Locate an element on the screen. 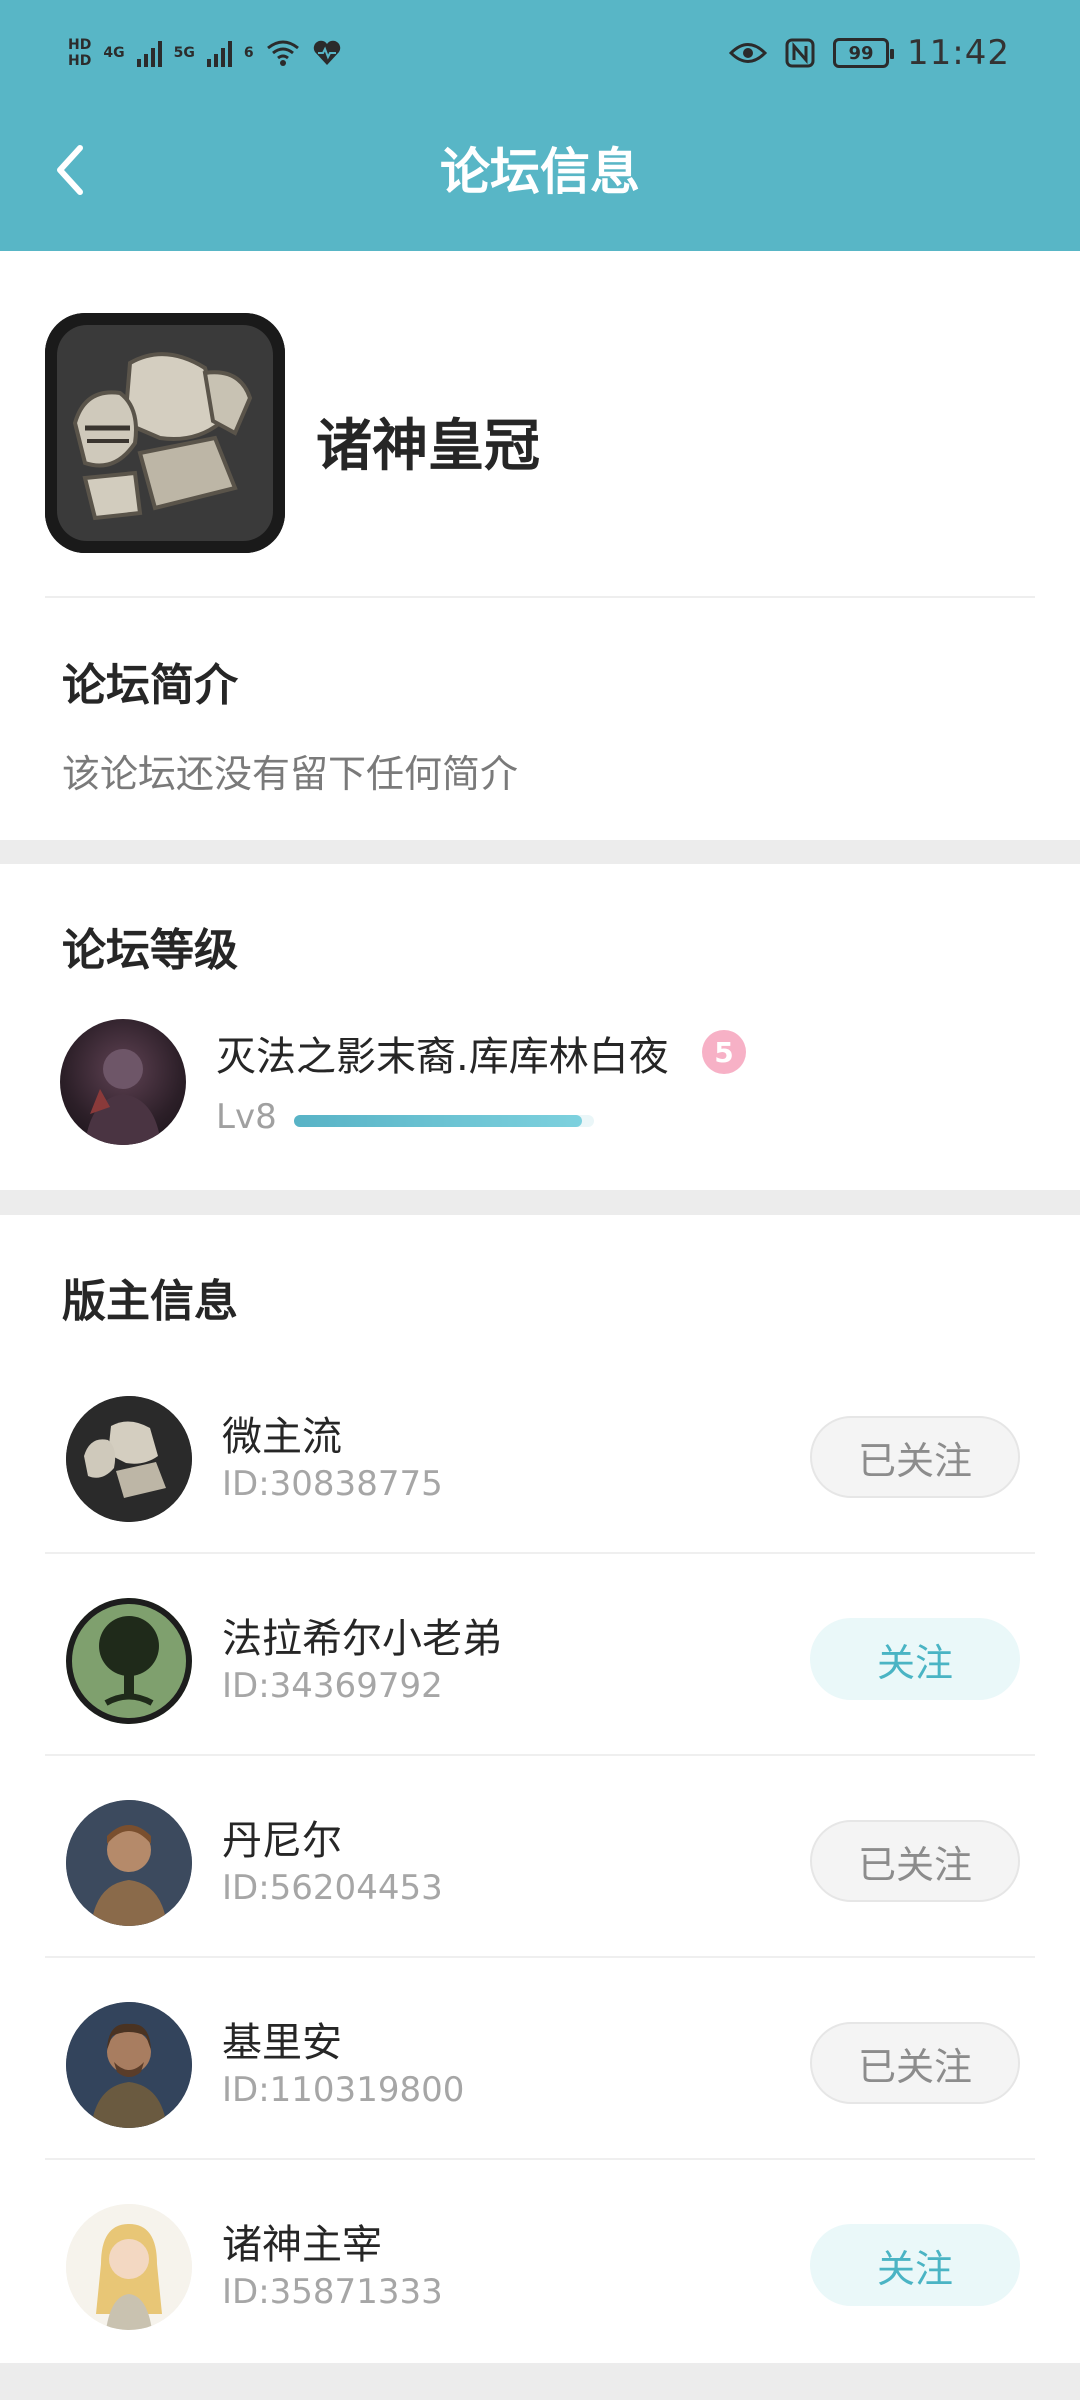 The height and width of the screenshot is (2400, 1080). divider is located at coordinates (540, 597).